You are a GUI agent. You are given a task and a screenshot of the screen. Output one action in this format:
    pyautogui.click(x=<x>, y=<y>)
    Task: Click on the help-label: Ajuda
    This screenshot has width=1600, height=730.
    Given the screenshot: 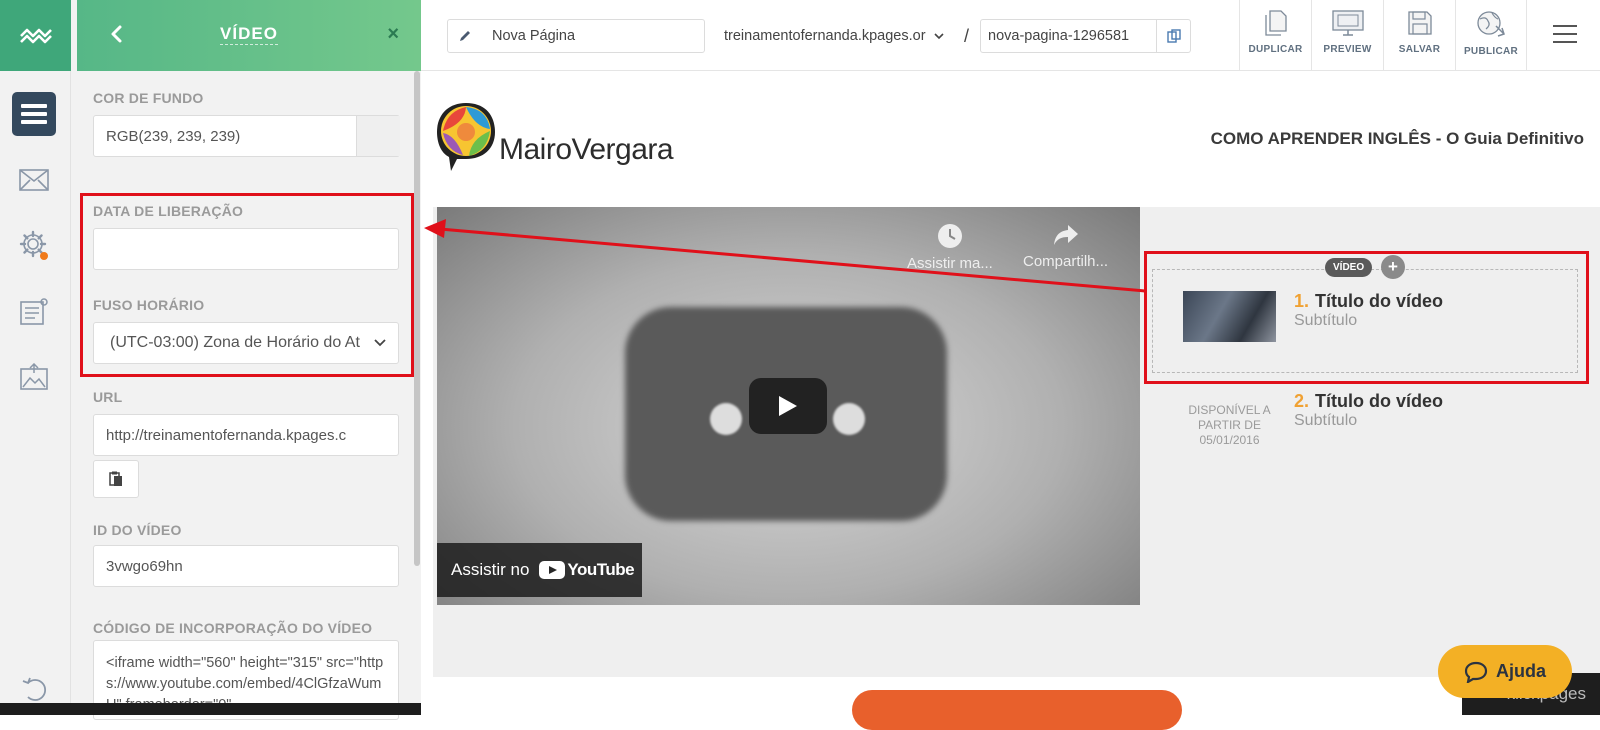 What is the action you would take?
    pyautogui.click(x=1520, y=671)
    